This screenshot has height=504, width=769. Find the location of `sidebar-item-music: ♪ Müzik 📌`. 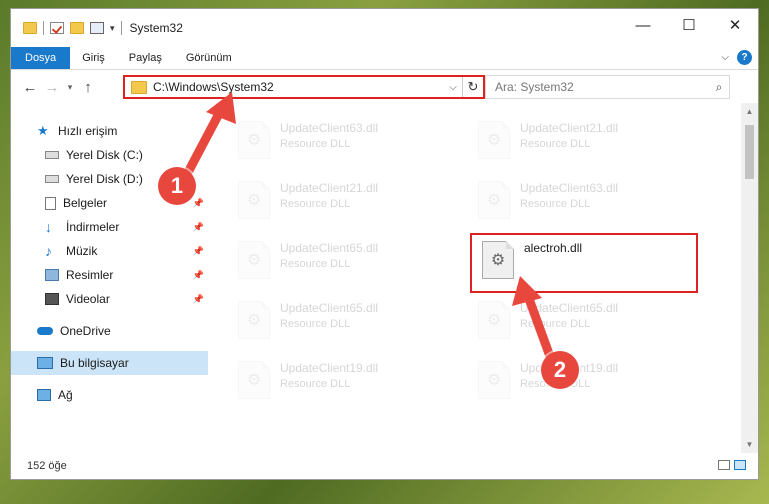

sidebar-item-music: ♪ Müzik 📌 is located at coordinates (109, 251).